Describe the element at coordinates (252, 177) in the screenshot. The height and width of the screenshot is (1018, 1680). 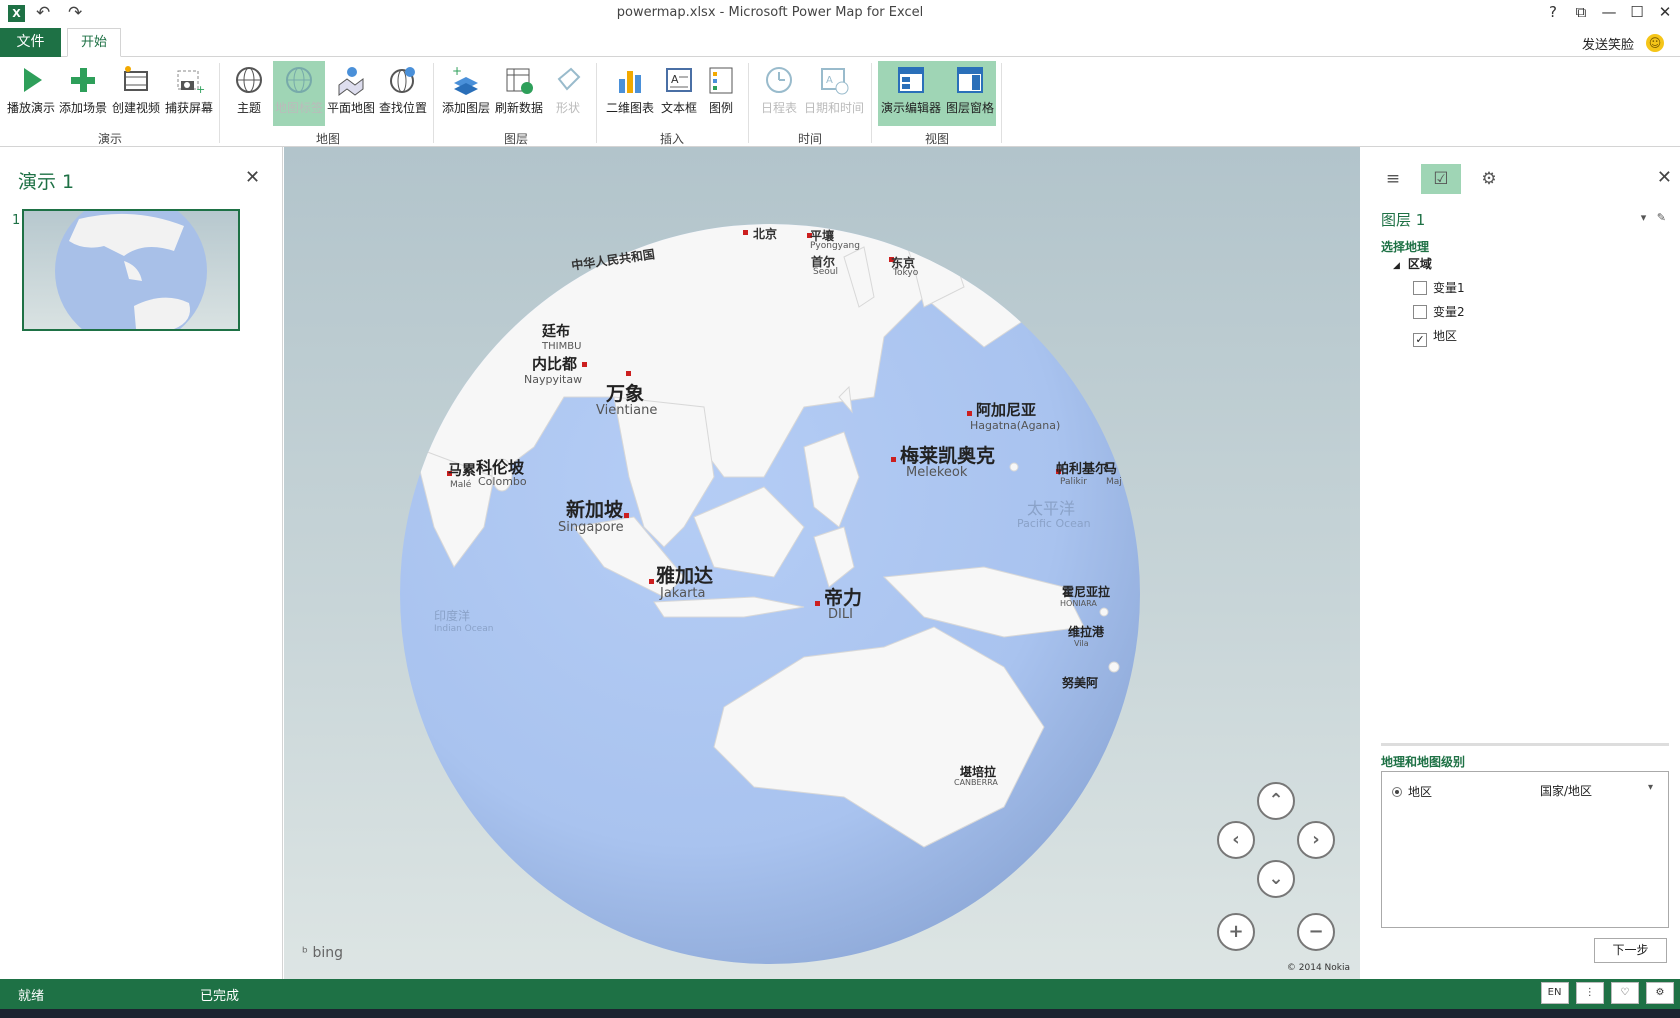
I see `close-tour-panel-button: ✕` at that location.